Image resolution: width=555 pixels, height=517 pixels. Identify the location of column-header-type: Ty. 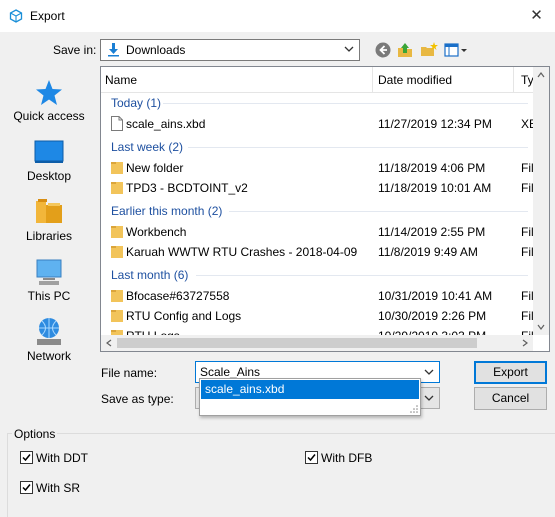
(527, 80).